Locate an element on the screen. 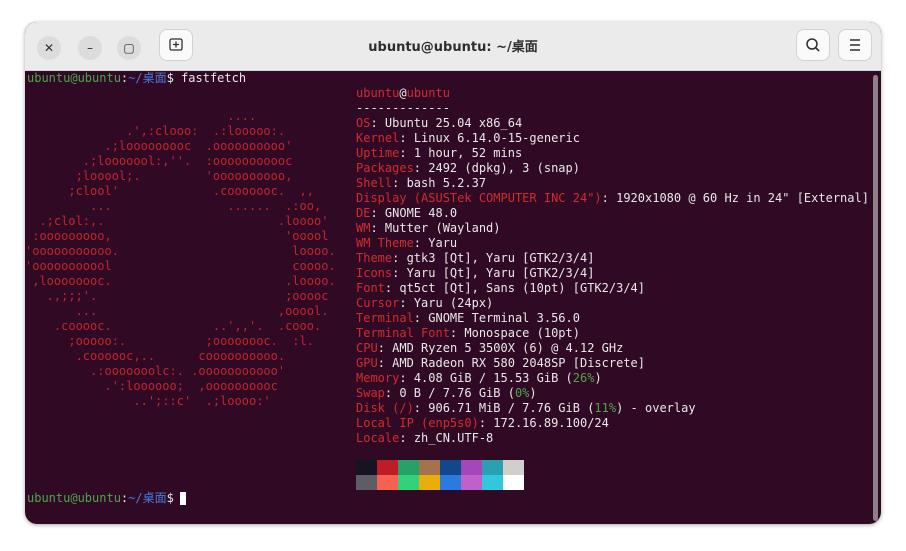 The image size is (906, 551). info-value: Mutter (Wayland) is located at coordinates (442, 228).